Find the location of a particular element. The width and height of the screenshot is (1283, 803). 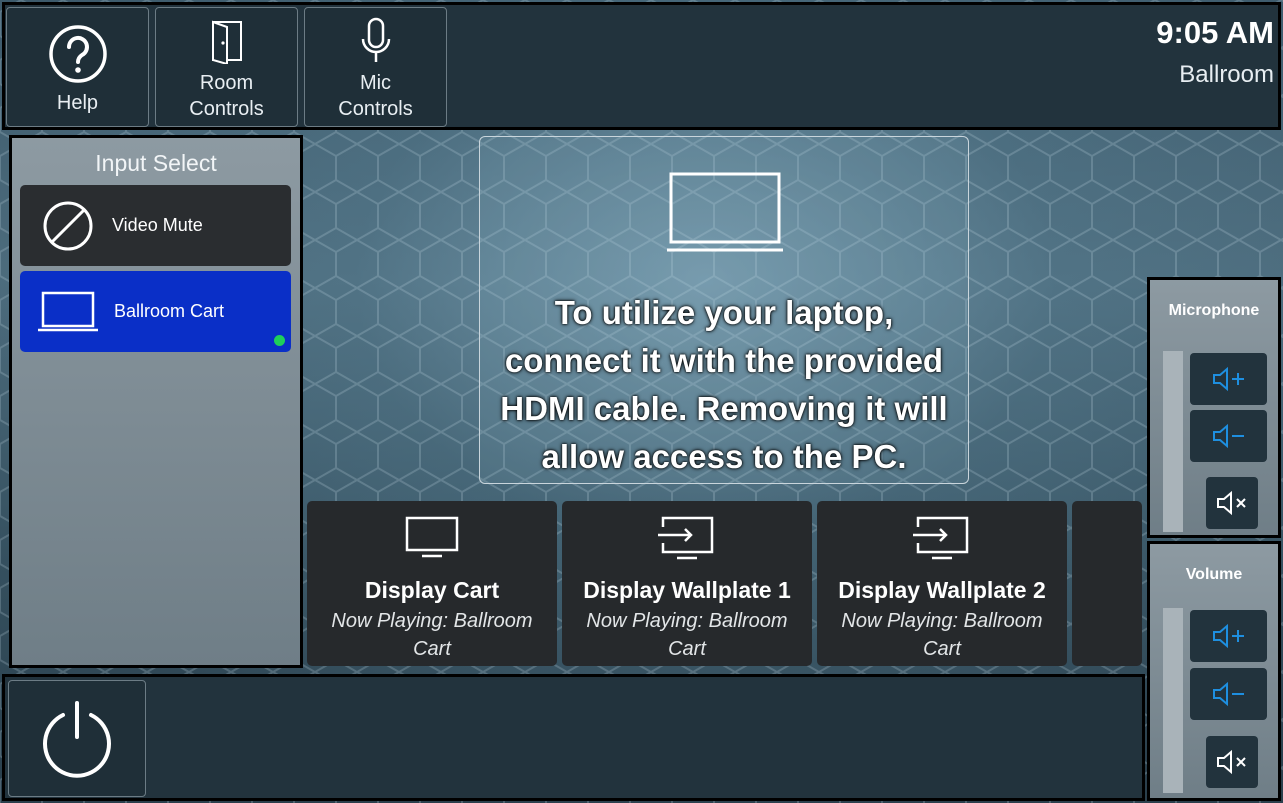

volume-down-button is located at coordinates (1228, 694).